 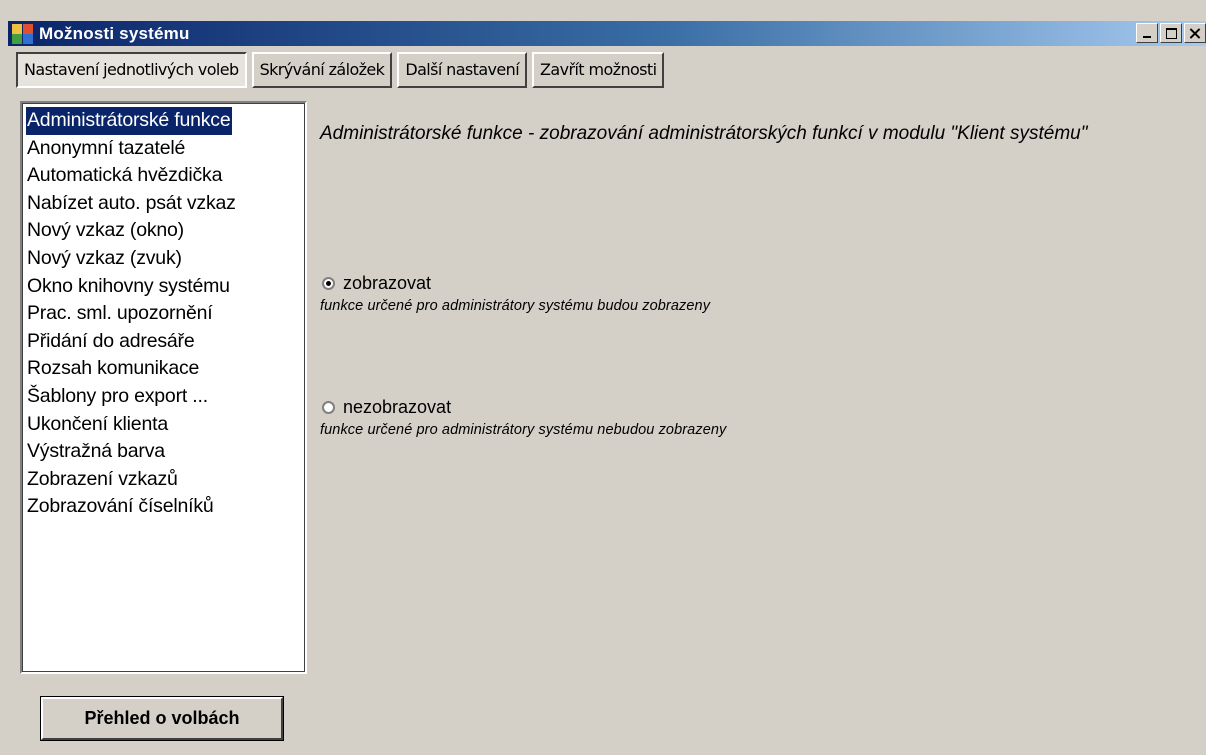 I want to click on overview-button: Přehled o volbách, so click(x=162, y=718).